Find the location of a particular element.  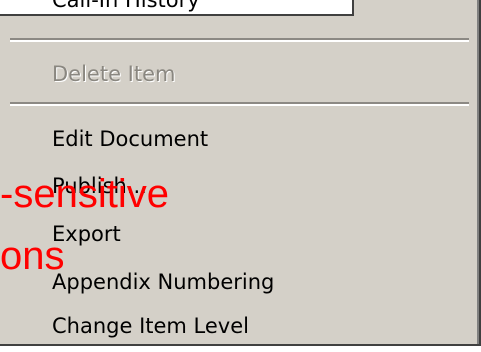

menu-item-call-in-history: Call-In History is located at coordinates (126, 5).